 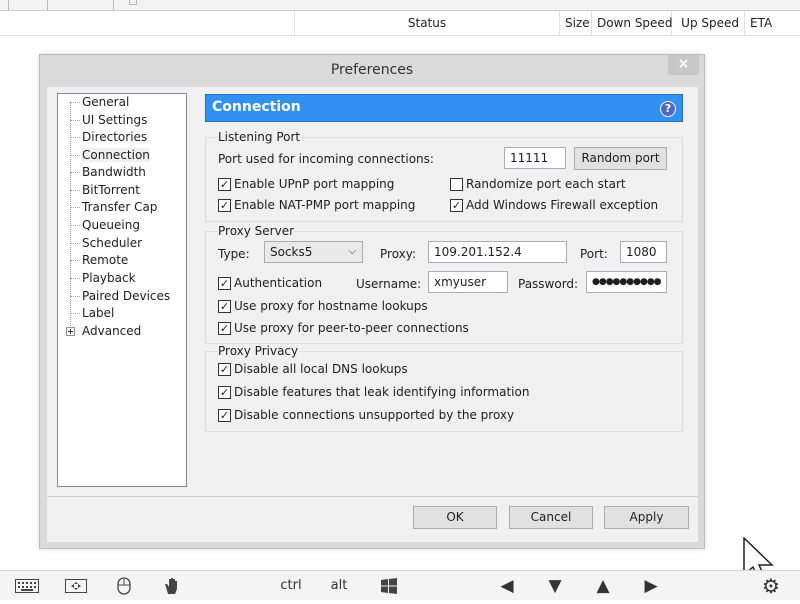 What do you see at coordinates (646, 517) in the screenshot?
I see `apply-button: Apply` at bounding box center [646, 517].